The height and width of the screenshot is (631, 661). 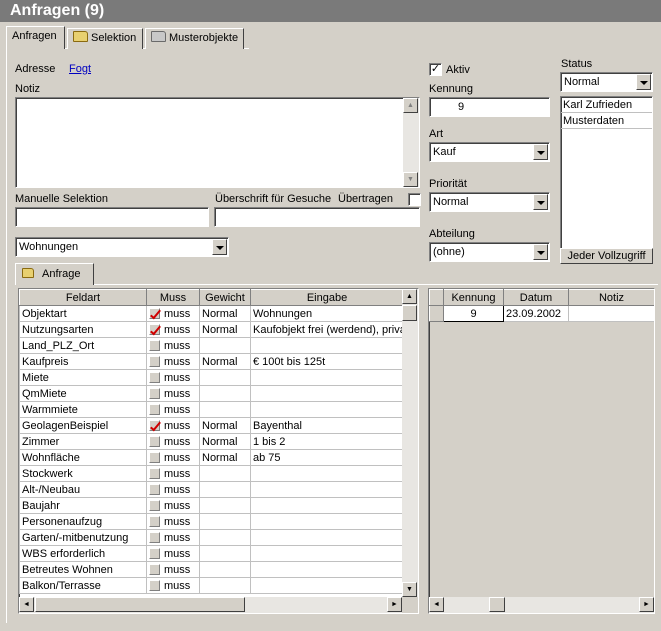 I want to click on aktiv-checkbox: ✓, so click(x=435, y=69).